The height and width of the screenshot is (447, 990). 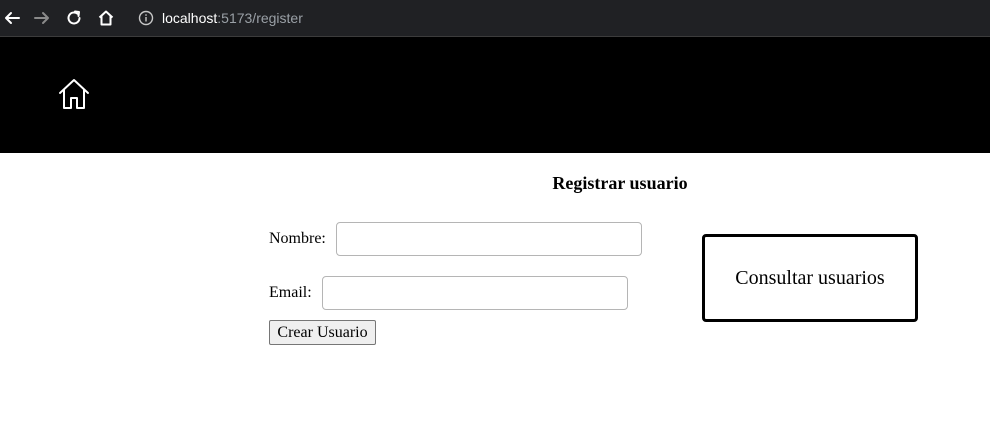 What do you see at coordinates (620, 183) in the screenshot?
I see `page-title: Registrar usuario` at bounding box center [620, 183].